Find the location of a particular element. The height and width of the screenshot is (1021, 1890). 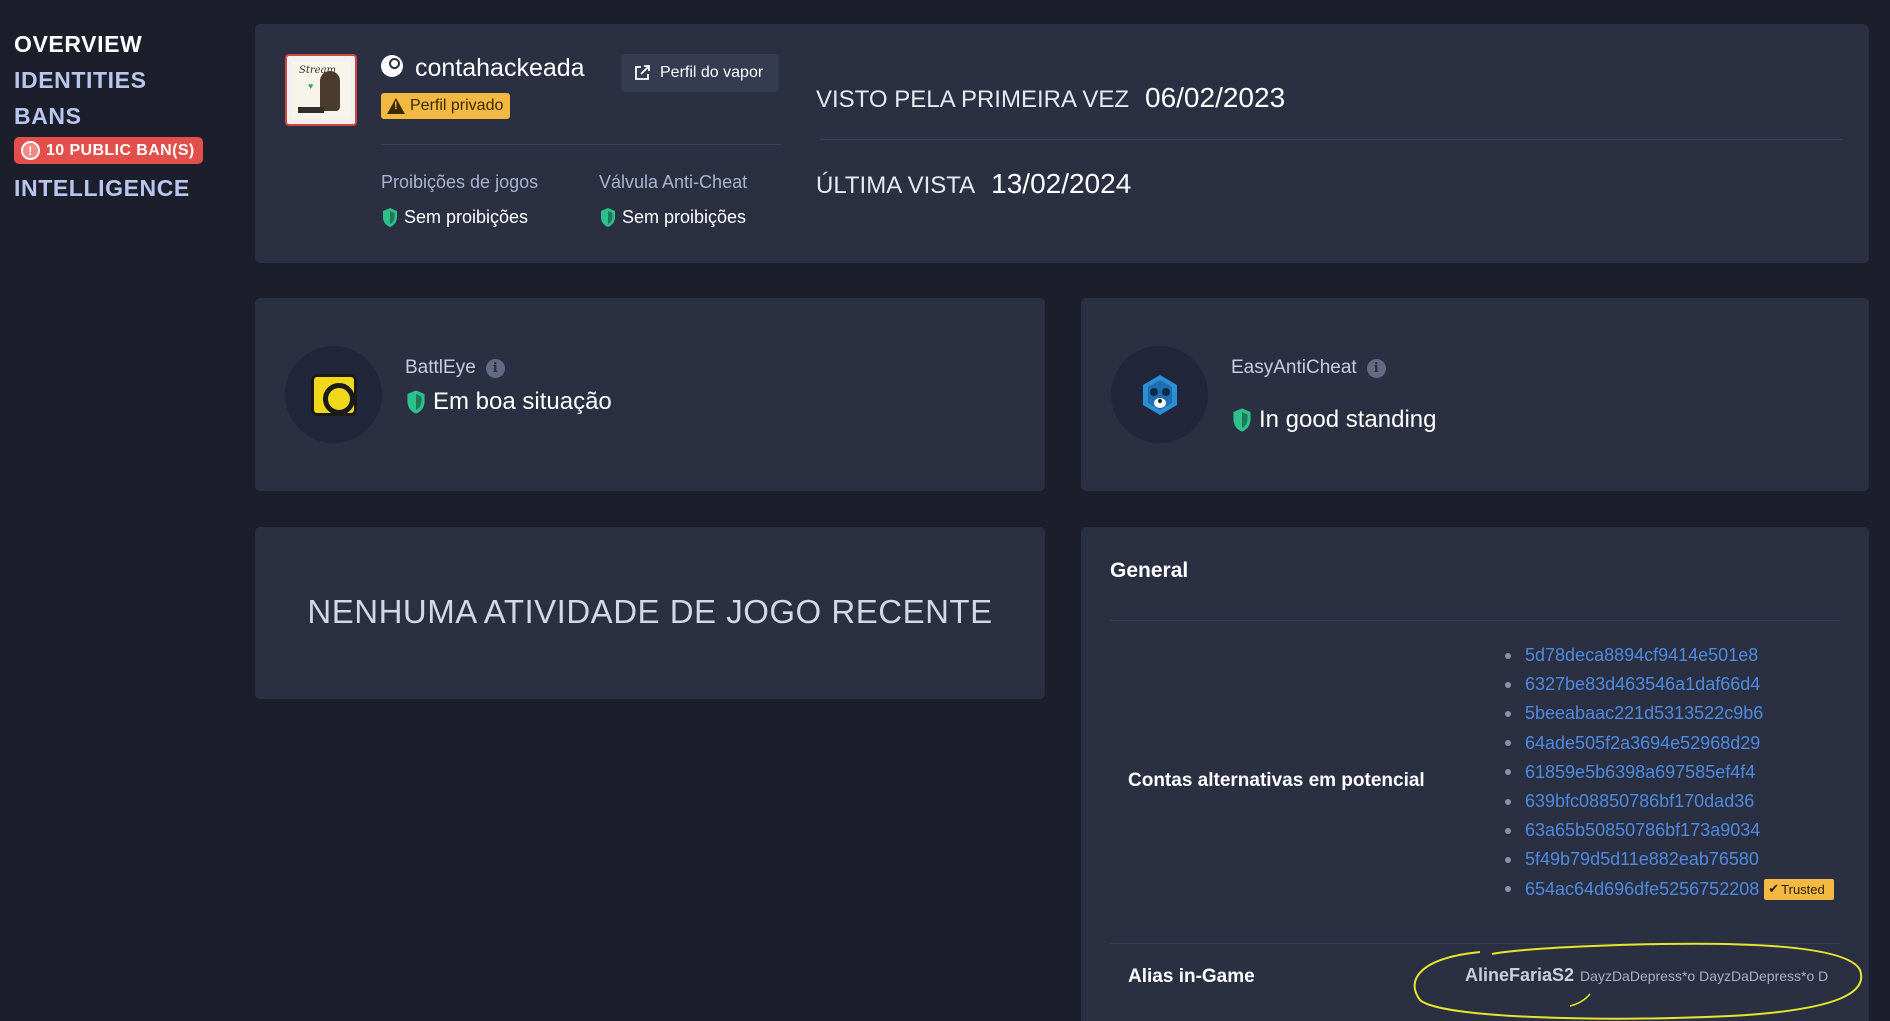

last-seen: ÚLTIMA VISTA 13/02/2024 is located at coordinates (973, 184).